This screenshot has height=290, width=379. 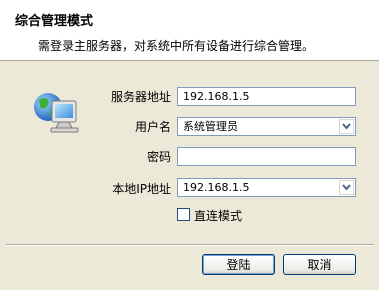 What do you see at coordinates (189, 245) in the screenshot?
I see `footer-divider` at bounding box center [189, 245].